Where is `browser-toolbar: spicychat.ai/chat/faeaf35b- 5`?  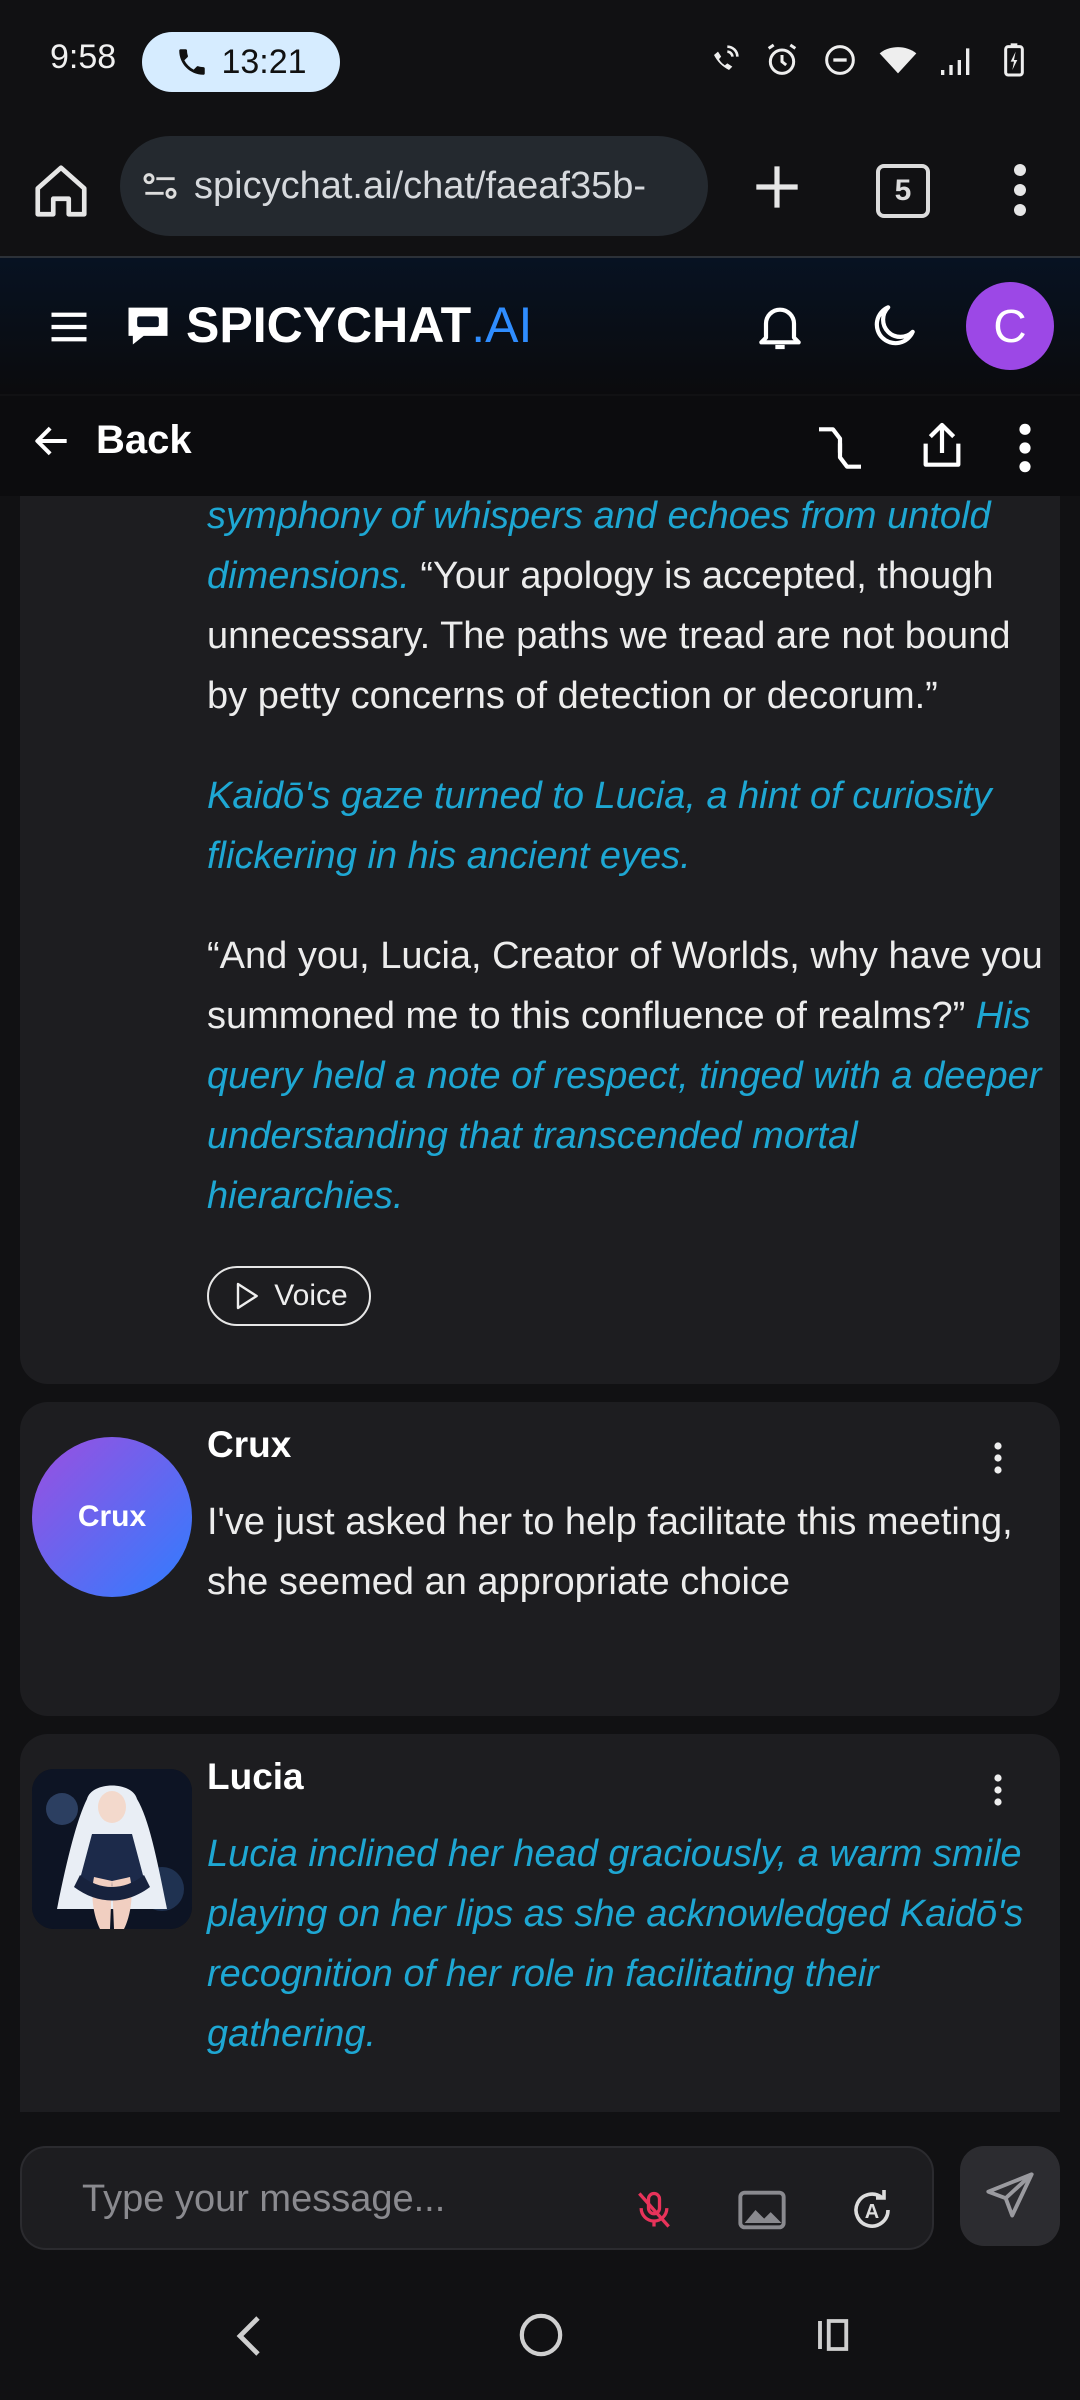
browser-toolbar: spicychat.ai/chat/faeaf35b- 5 is located at coordinates (540, 192).